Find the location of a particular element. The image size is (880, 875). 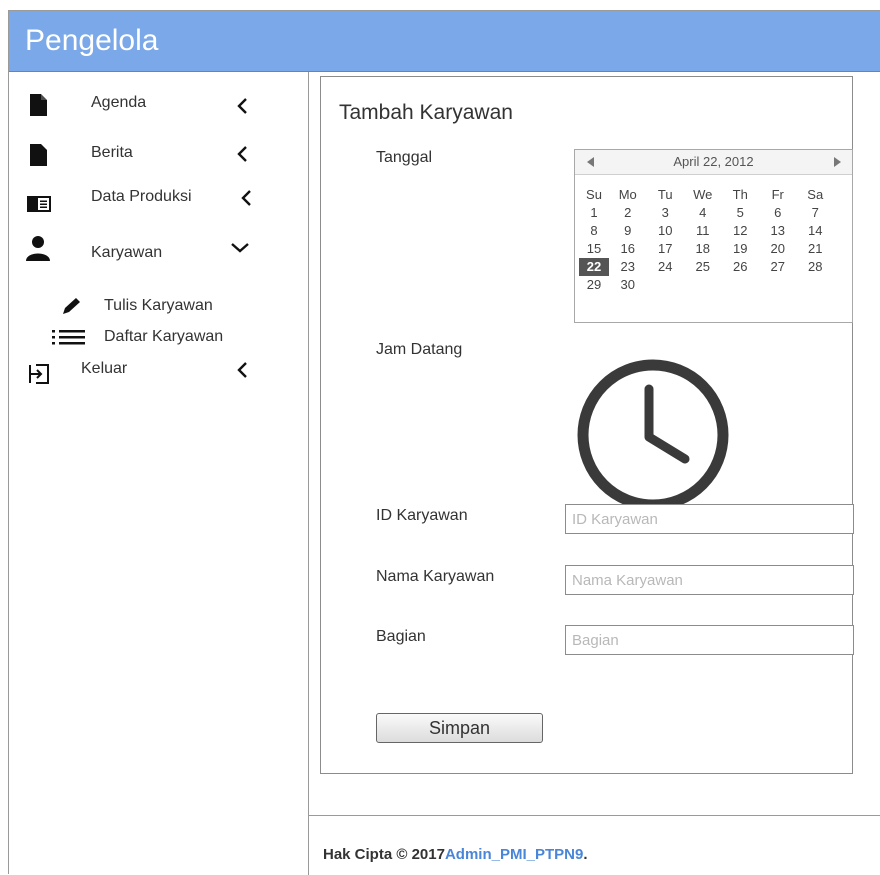

sidebar-item-label: Keluar is located at coordinates (104, 368).